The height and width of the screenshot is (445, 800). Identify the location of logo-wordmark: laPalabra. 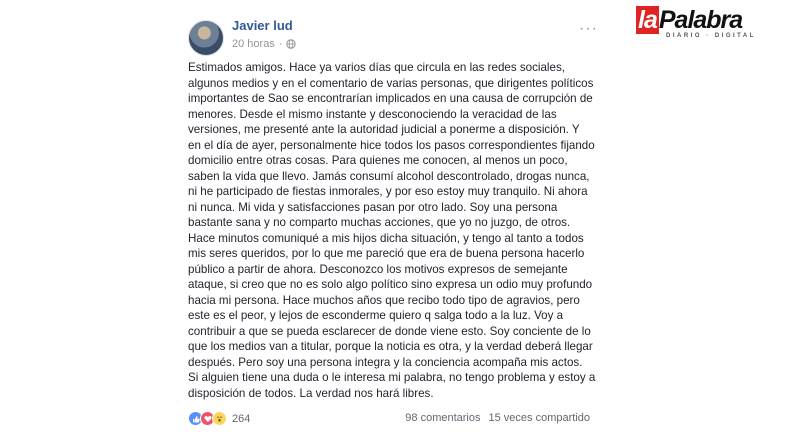
(689, 20).